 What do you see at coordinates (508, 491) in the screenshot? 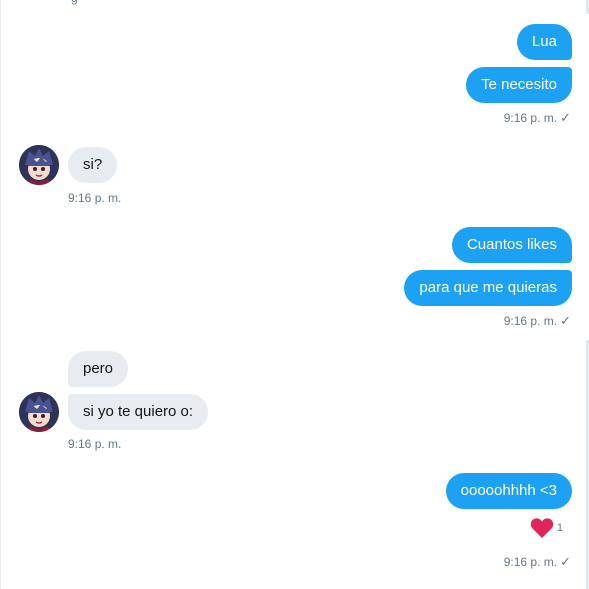
I see `message-bubble-outgoing: ooooohhhh <3` at bounding box center [508, 491].